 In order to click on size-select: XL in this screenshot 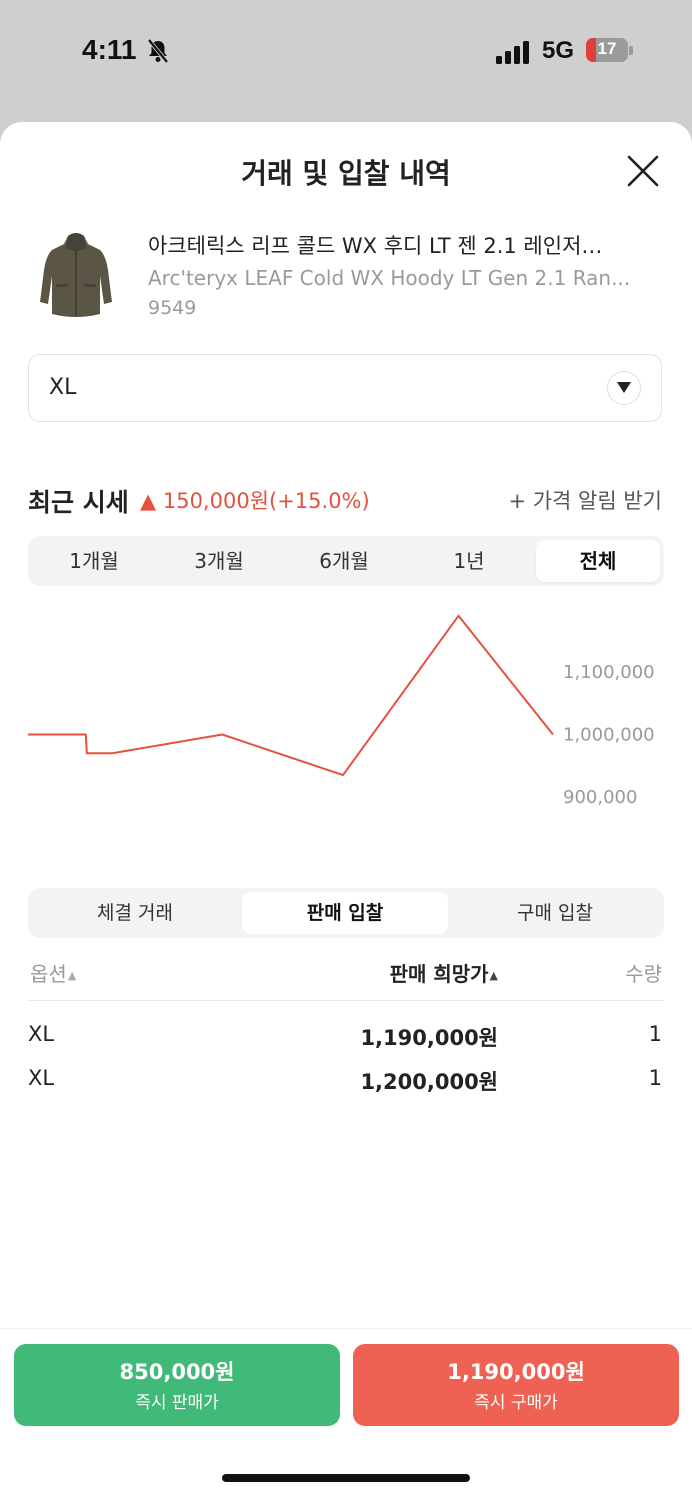, I will do `click(345, 388)`.